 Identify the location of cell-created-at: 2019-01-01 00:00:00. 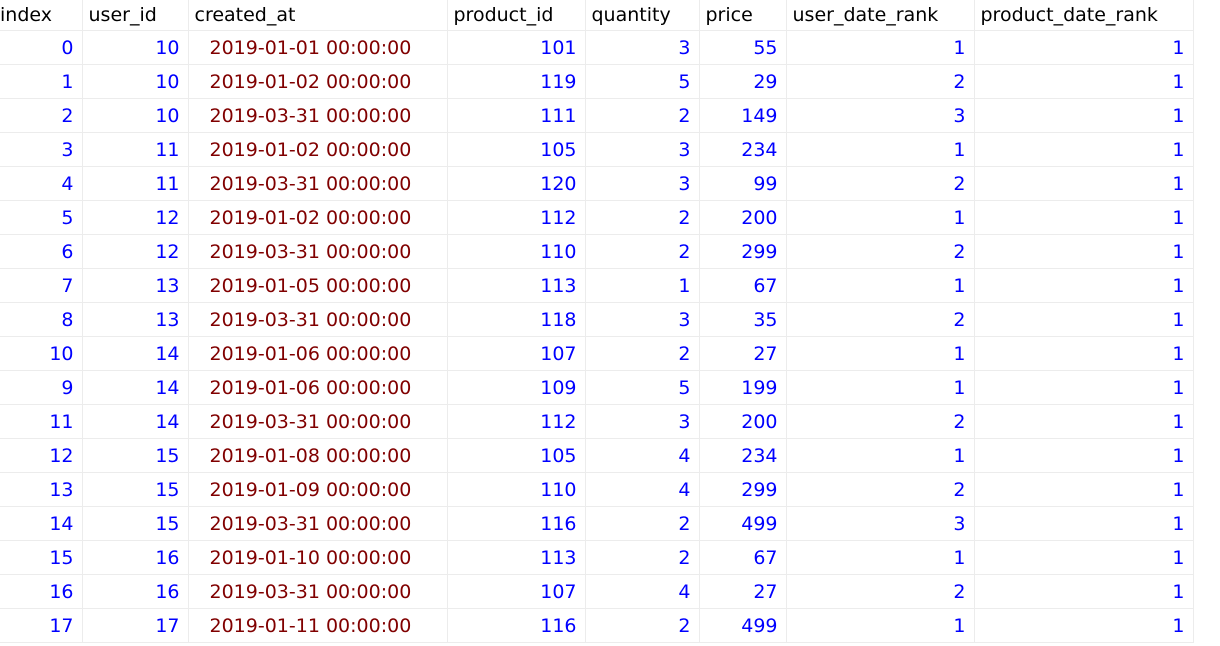
(318, 47).